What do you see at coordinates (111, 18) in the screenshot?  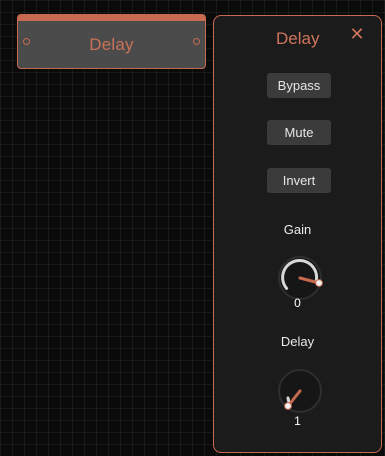 I see `node-header-bar` at bounding box center [111, 18].